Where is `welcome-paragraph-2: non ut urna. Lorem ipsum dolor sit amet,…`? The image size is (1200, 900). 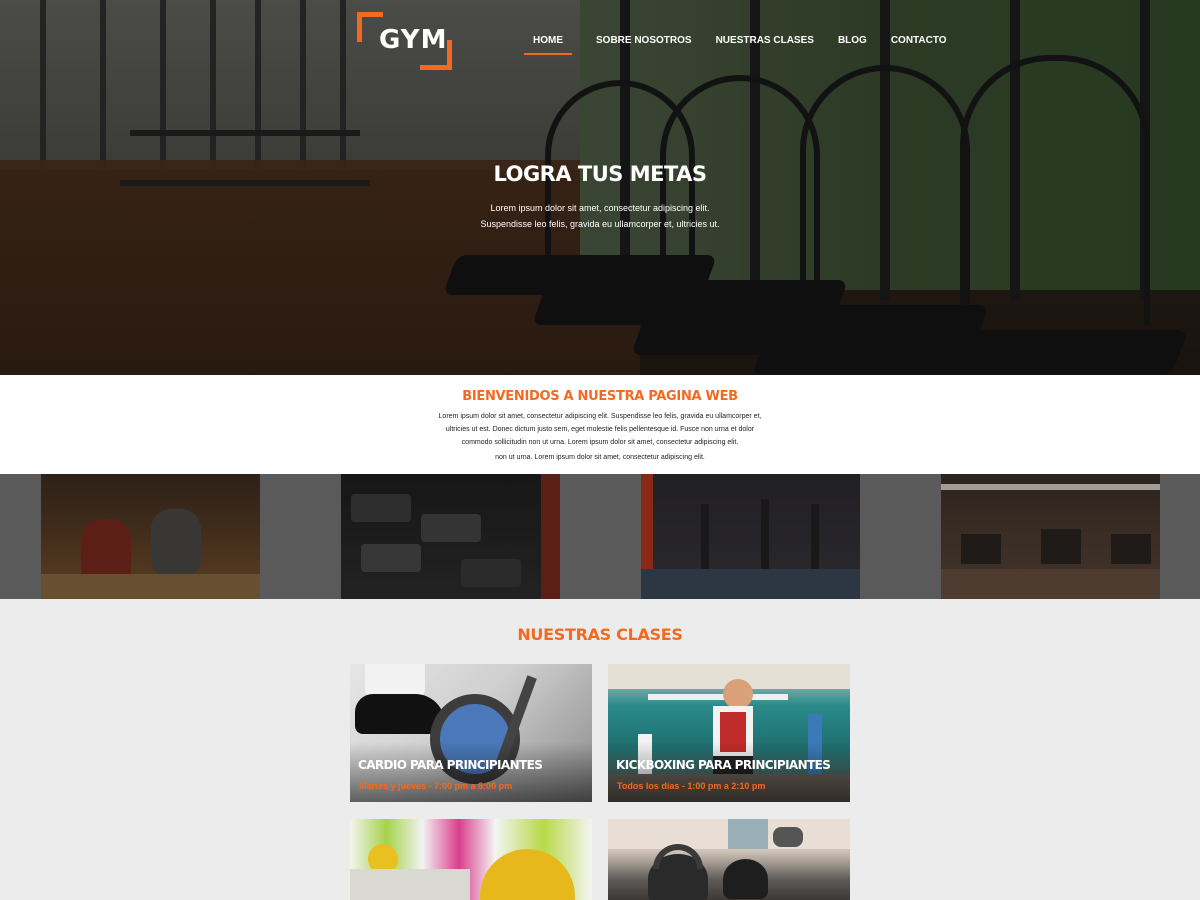 welcome-paragraph-2: non ut urna. Lorem ipsum dolor sit amet,… is located at coordinates (600, 457).